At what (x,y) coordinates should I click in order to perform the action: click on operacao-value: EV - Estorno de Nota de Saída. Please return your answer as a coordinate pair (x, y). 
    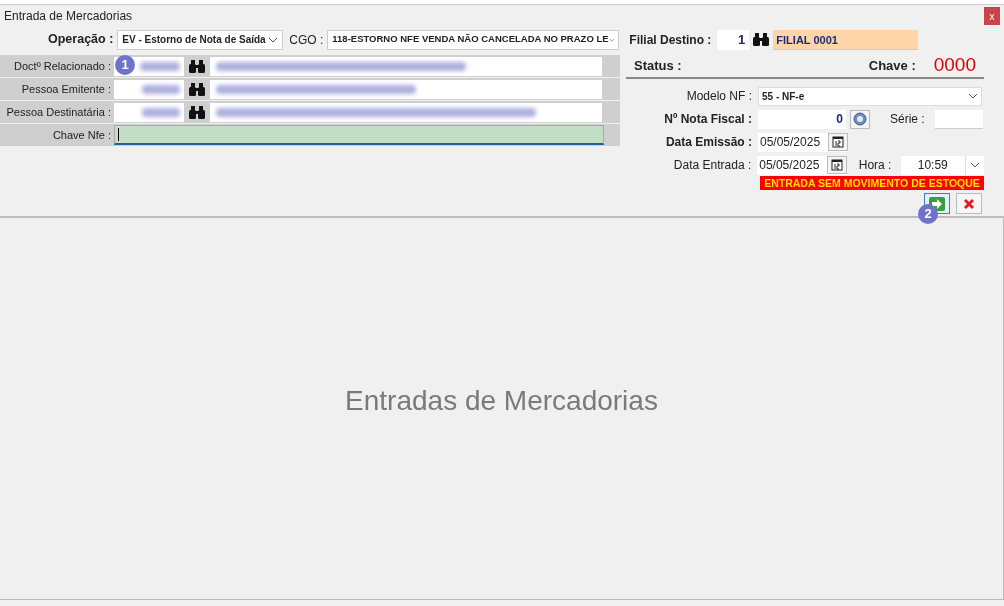
    Looking at the image, I should click on (194, 40).